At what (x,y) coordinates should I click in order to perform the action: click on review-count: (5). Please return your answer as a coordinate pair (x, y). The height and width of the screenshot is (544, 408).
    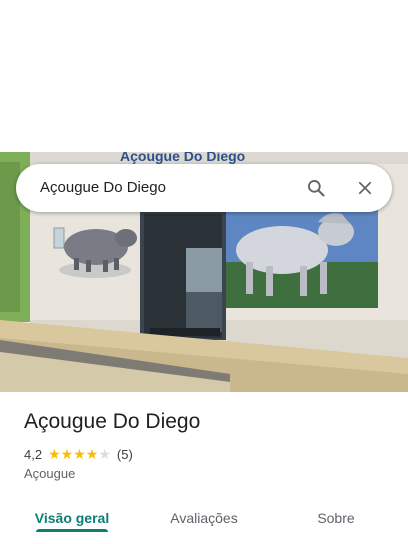
    Looking at the image, I should click on (124, 454).